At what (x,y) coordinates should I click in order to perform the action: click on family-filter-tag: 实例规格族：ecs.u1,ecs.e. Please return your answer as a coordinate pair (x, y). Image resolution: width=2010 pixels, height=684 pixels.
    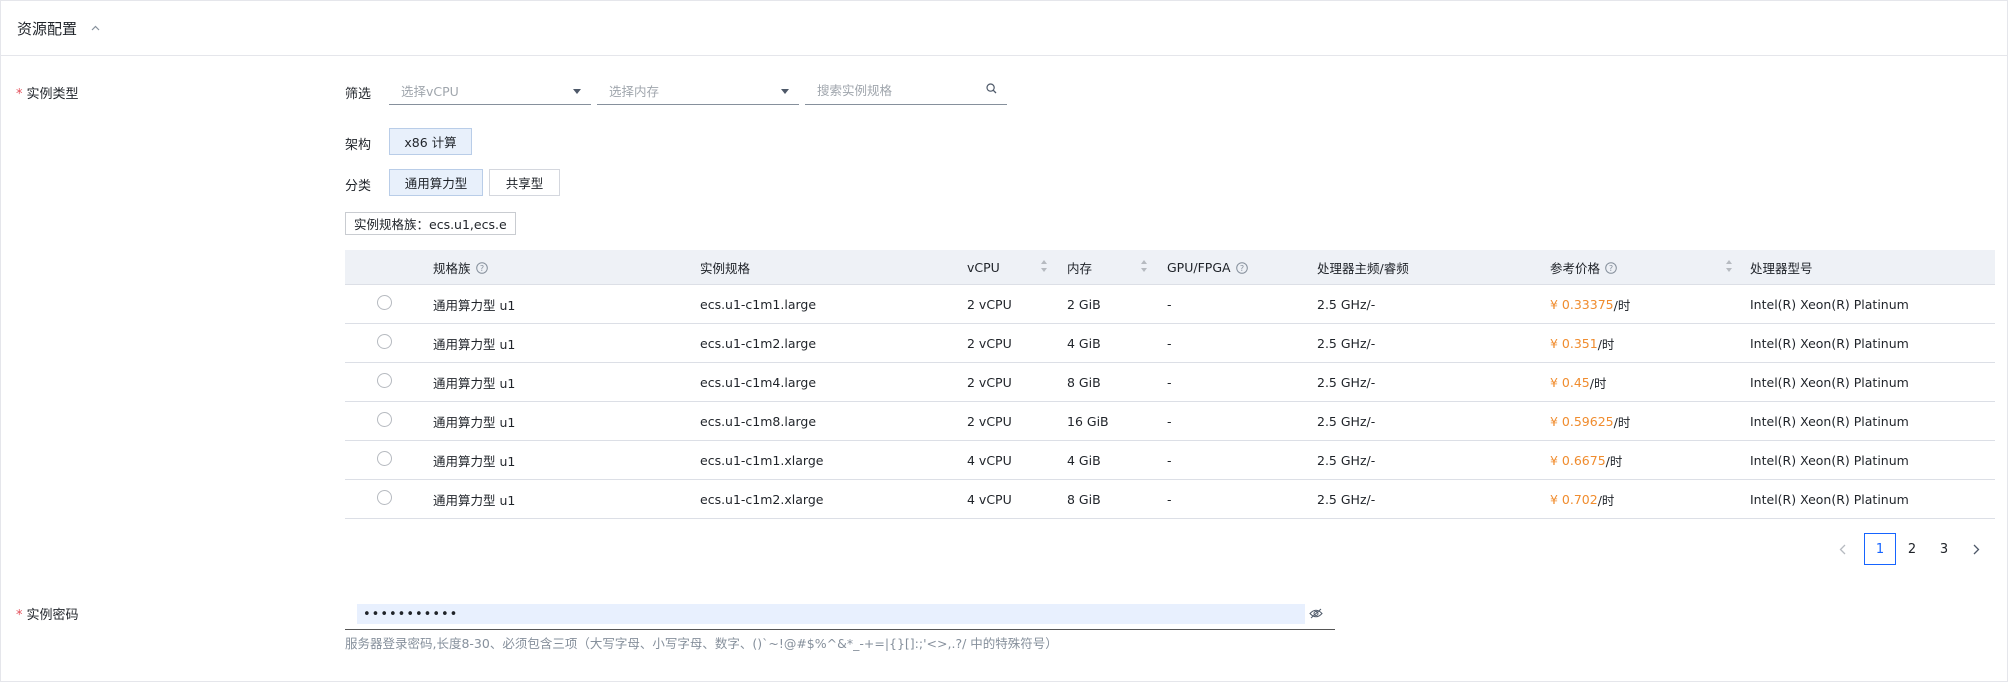
    Looking at the image, I should click on (430, 223).